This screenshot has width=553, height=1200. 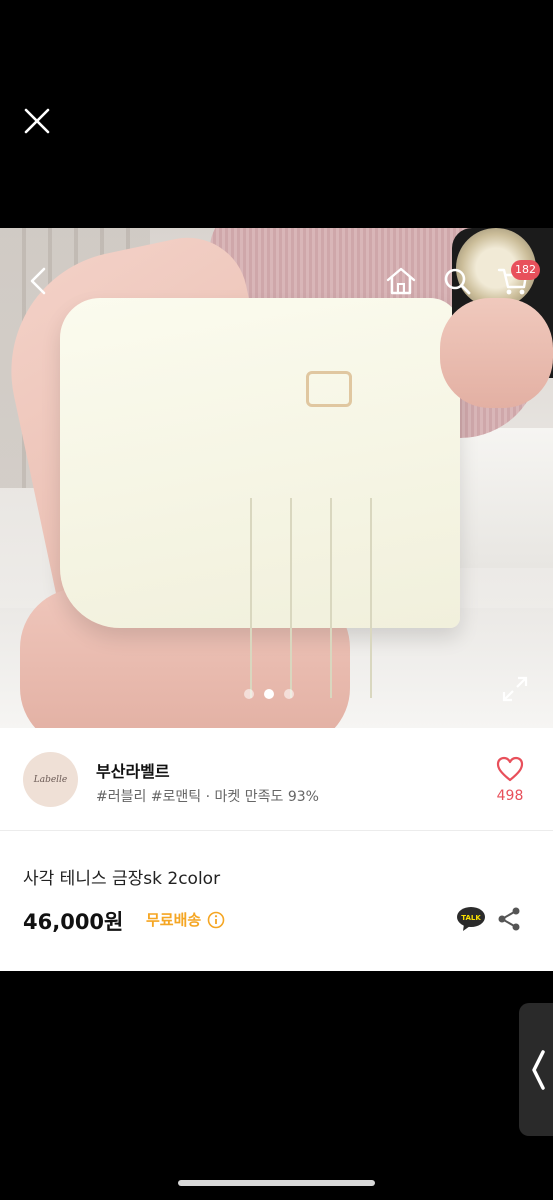 I want to click on back-icon, so click(x=38, y=281).